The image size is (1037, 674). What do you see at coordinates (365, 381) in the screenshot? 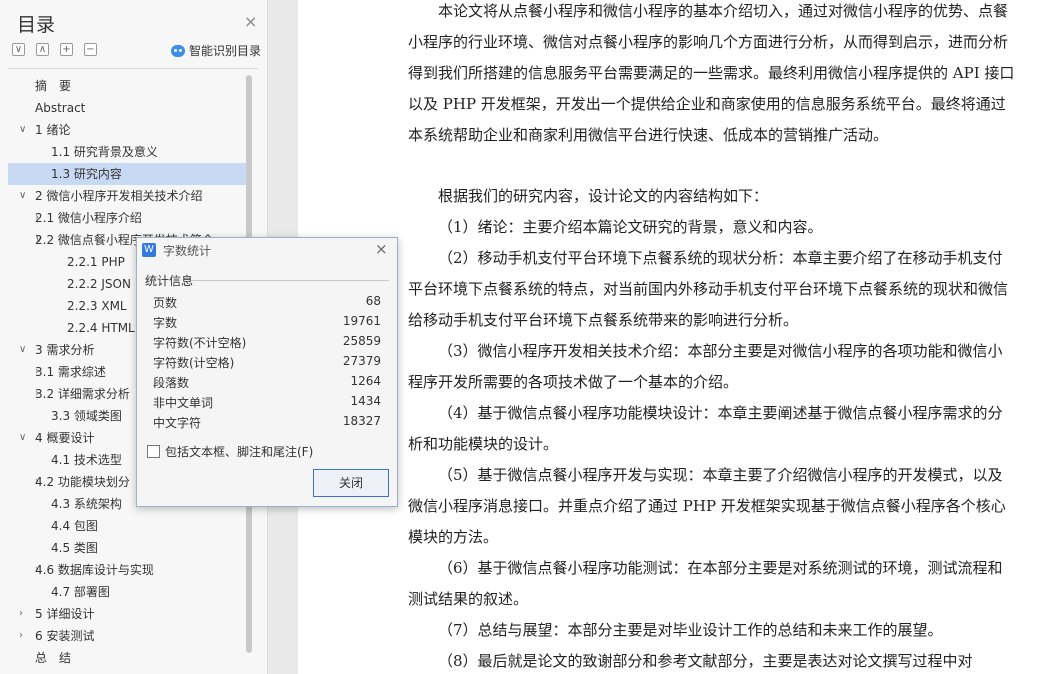
I see `stat-value: 1264` at bounding box center [365, 381].